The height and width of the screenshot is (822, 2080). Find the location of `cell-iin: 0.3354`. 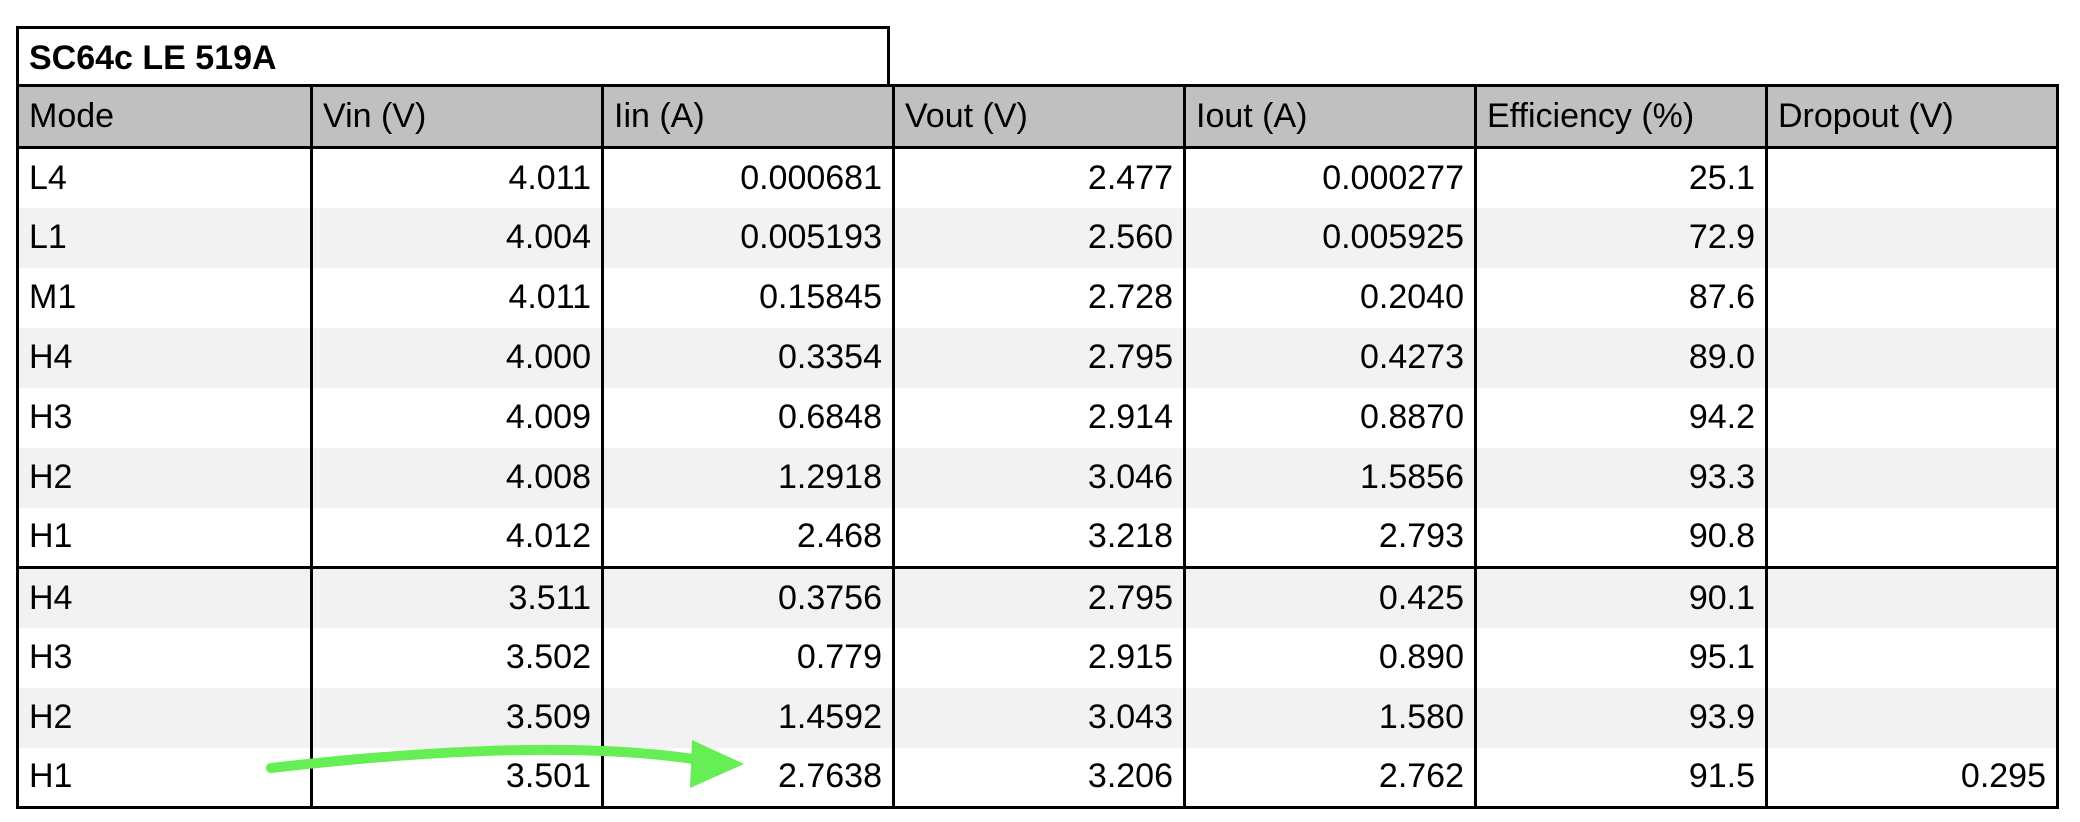

cell-iin: 0.3354 is located at coordinates (748, 357).